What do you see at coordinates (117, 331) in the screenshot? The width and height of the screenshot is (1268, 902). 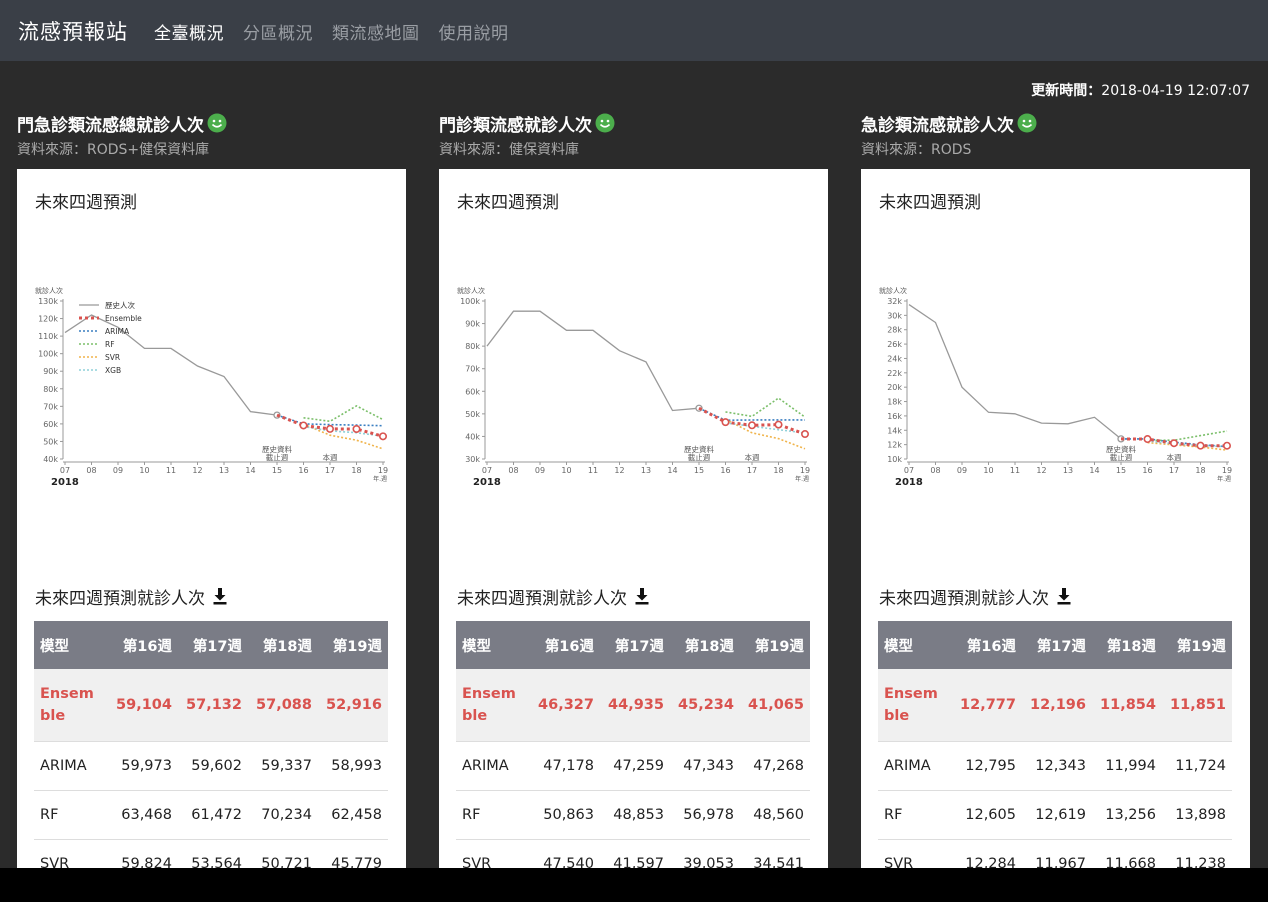 I see `legend-label: ARIMA` at bounding box center [117, 331].